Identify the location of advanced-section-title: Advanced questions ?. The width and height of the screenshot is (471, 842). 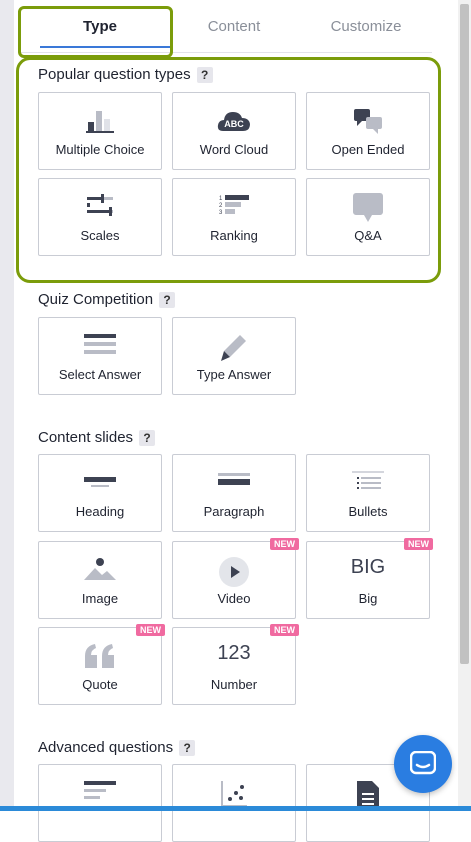
(117, 747).